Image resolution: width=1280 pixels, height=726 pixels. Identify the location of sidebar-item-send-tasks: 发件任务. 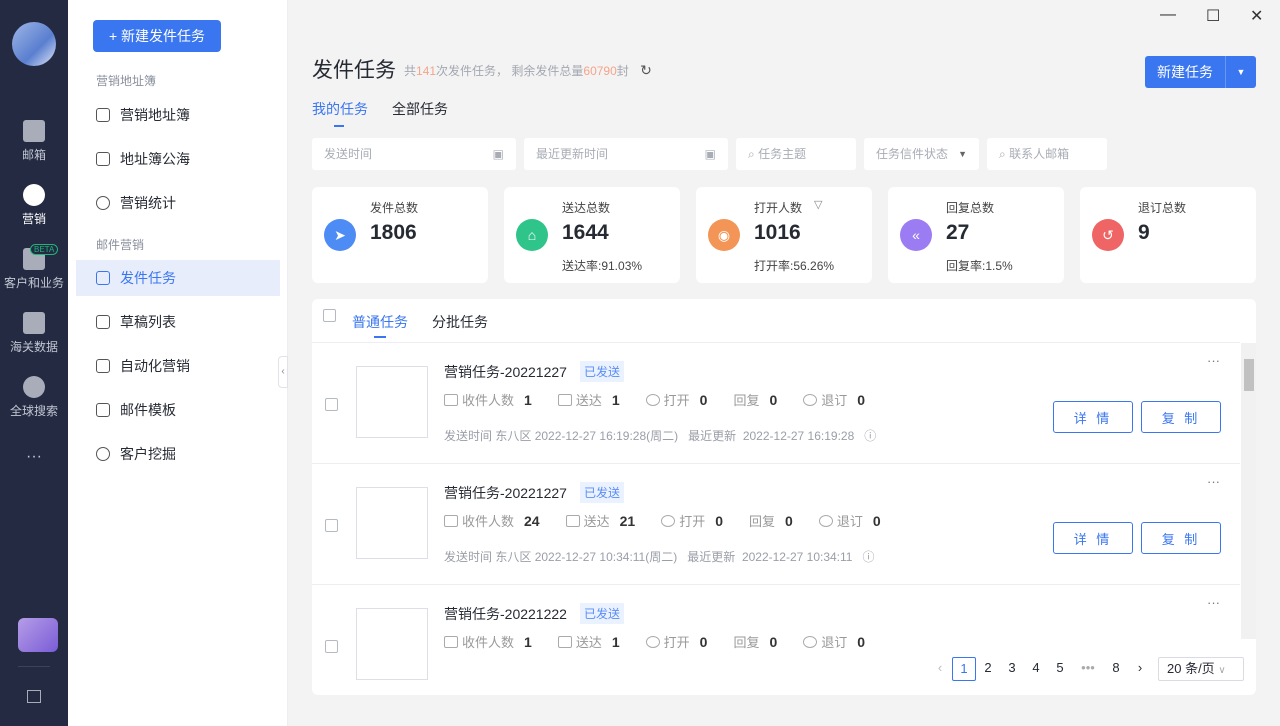
(178, 278).